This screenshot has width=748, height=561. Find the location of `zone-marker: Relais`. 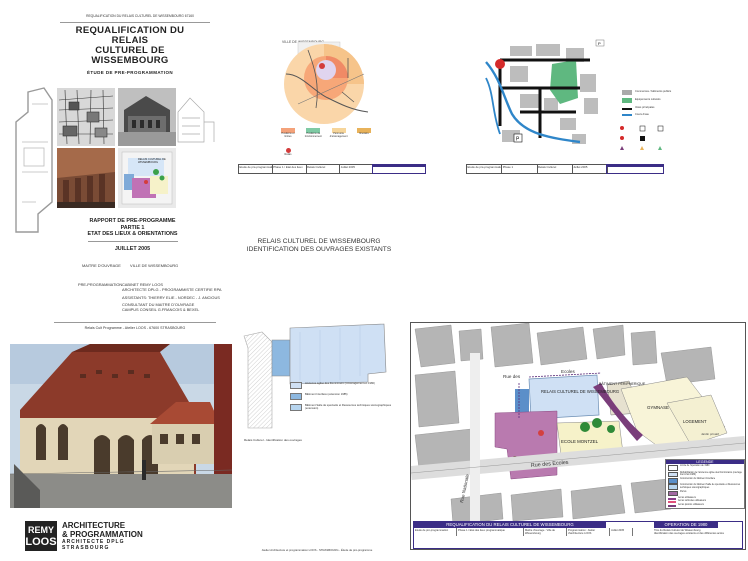

zone-marker: Relais is located at coordinates (288, 152).